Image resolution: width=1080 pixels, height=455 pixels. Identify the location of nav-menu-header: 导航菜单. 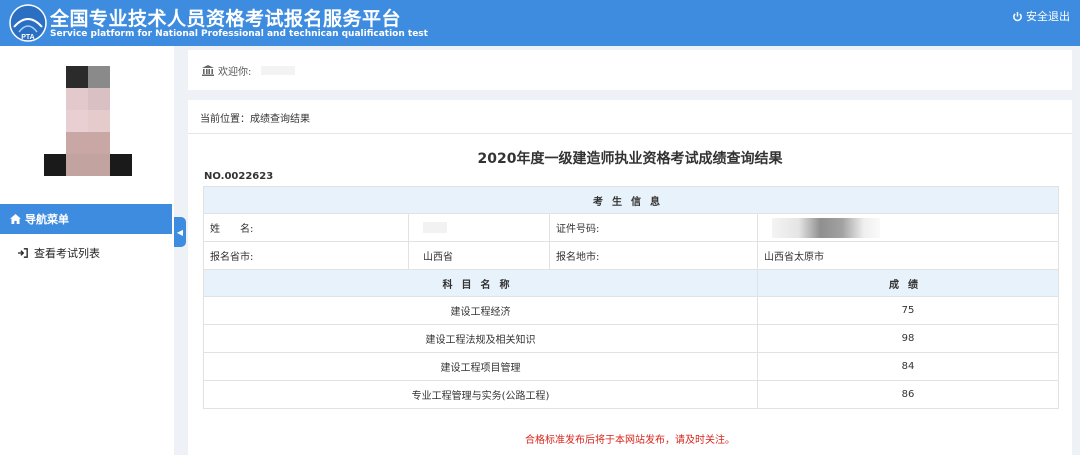
(86, 219).